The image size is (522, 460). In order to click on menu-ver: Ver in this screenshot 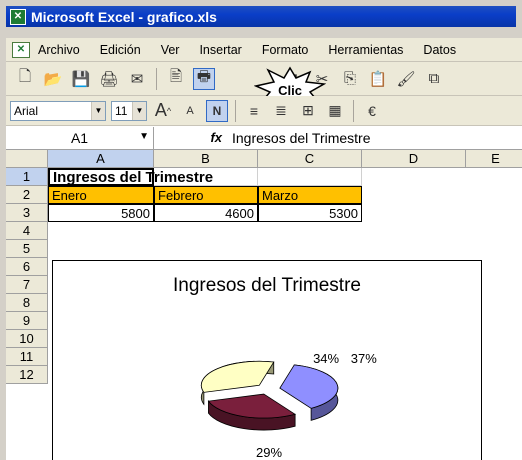, I will do `click(170, 50)`.